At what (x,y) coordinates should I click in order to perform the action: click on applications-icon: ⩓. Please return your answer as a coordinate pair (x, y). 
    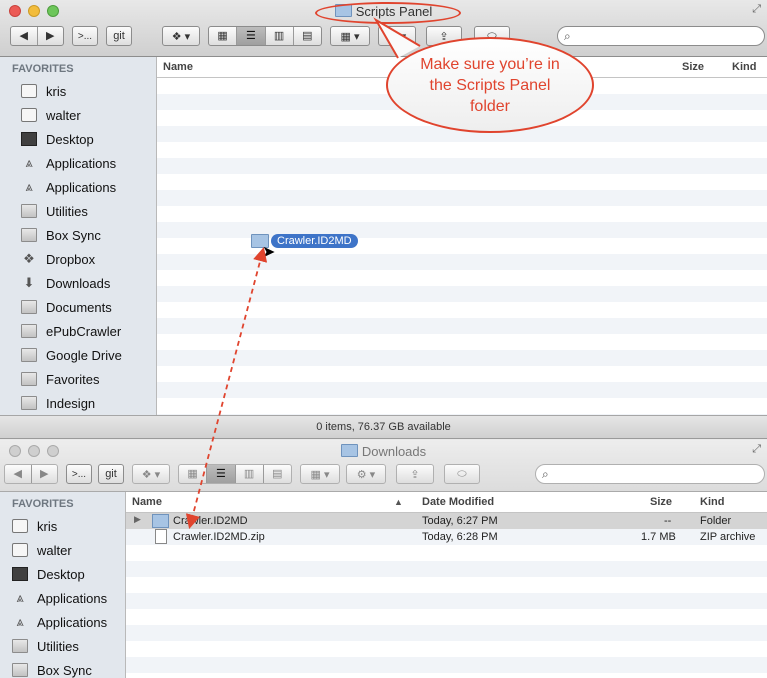
    Looking at the image, I should click on (20, 597).